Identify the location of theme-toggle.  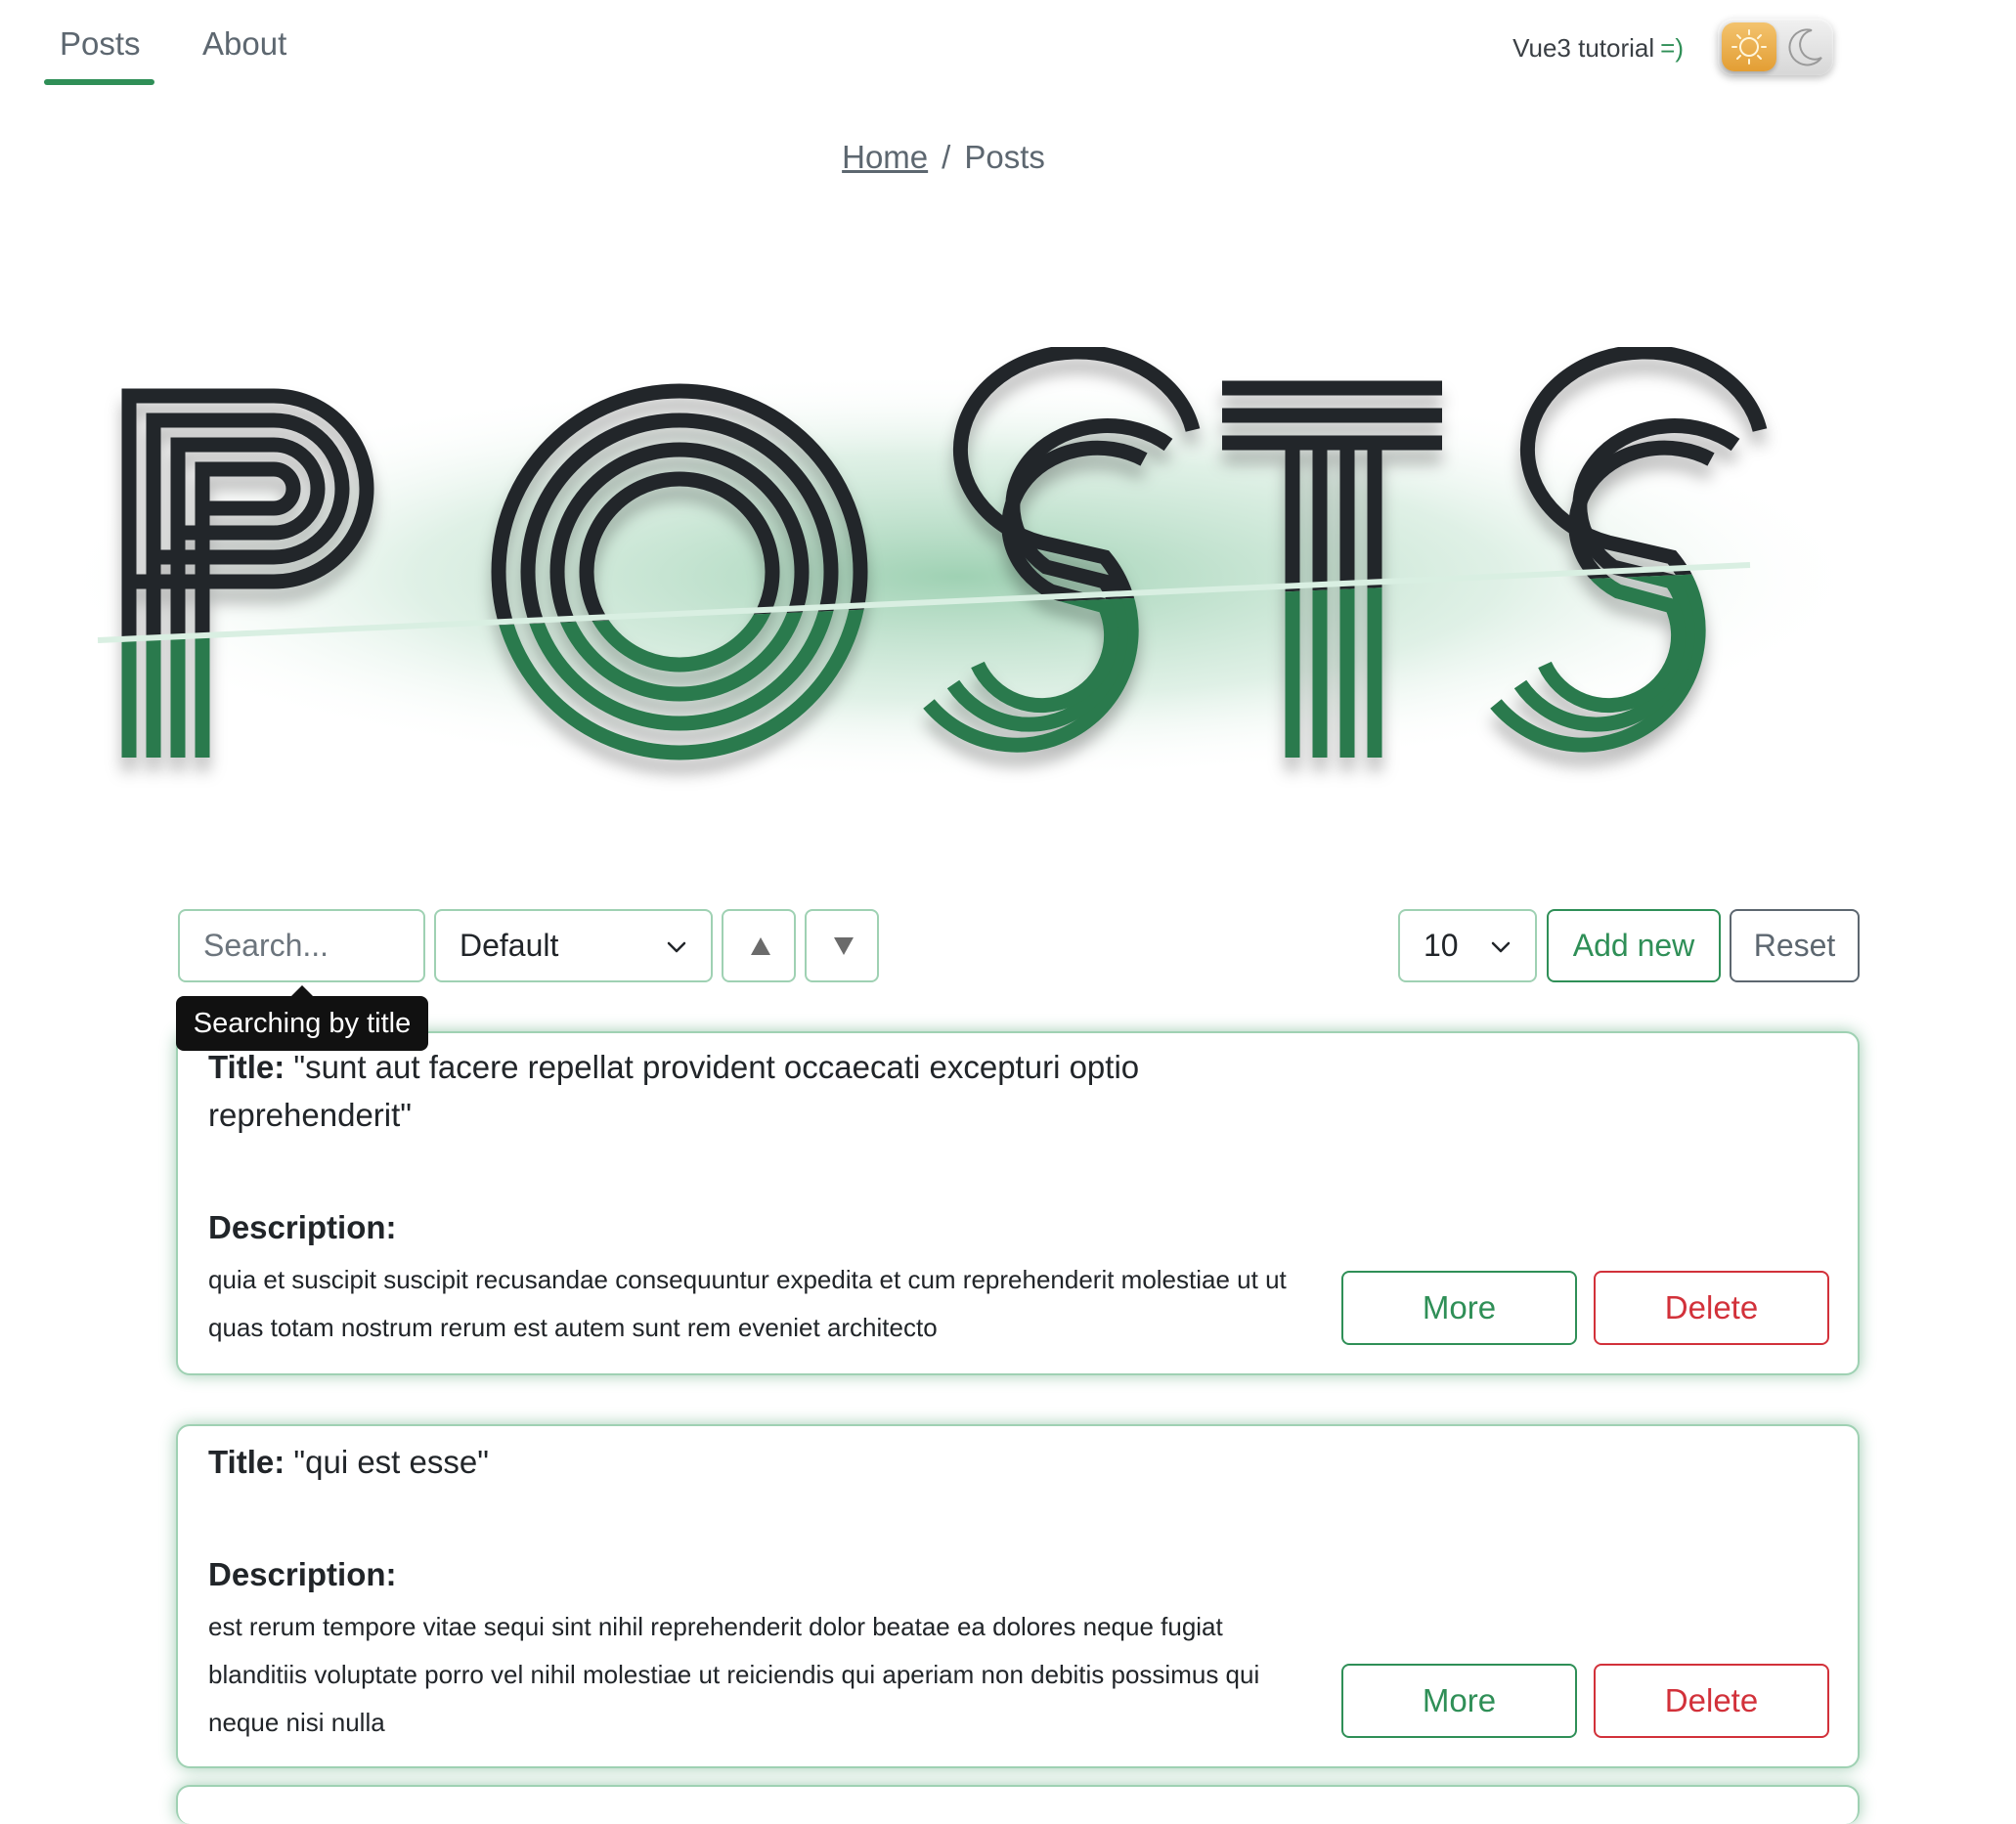
(1775, 47).